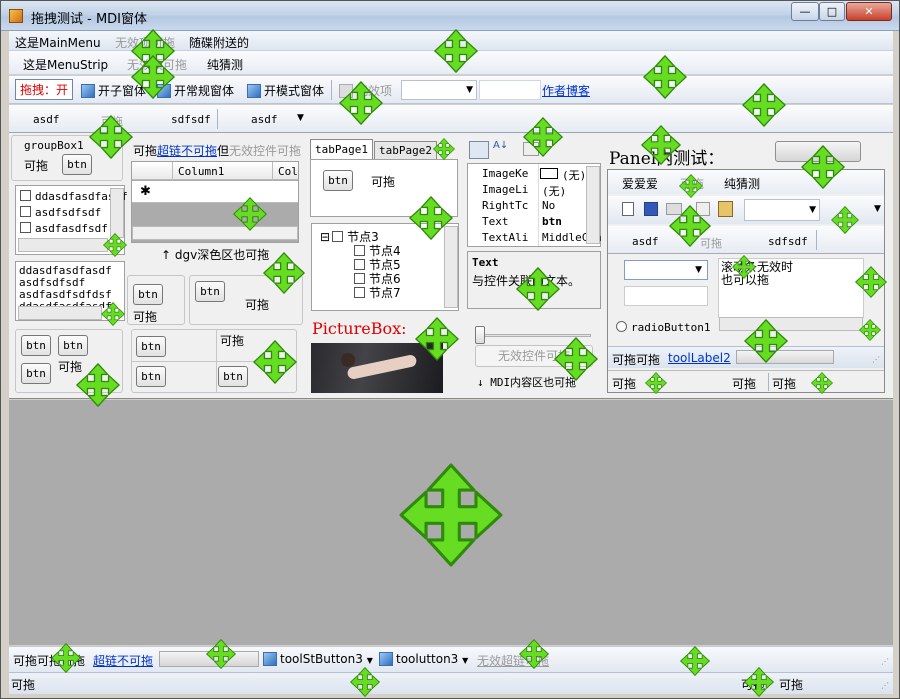  I want to click on tool-dropdown-button: toolutton3 ▼, so click(423, 659).